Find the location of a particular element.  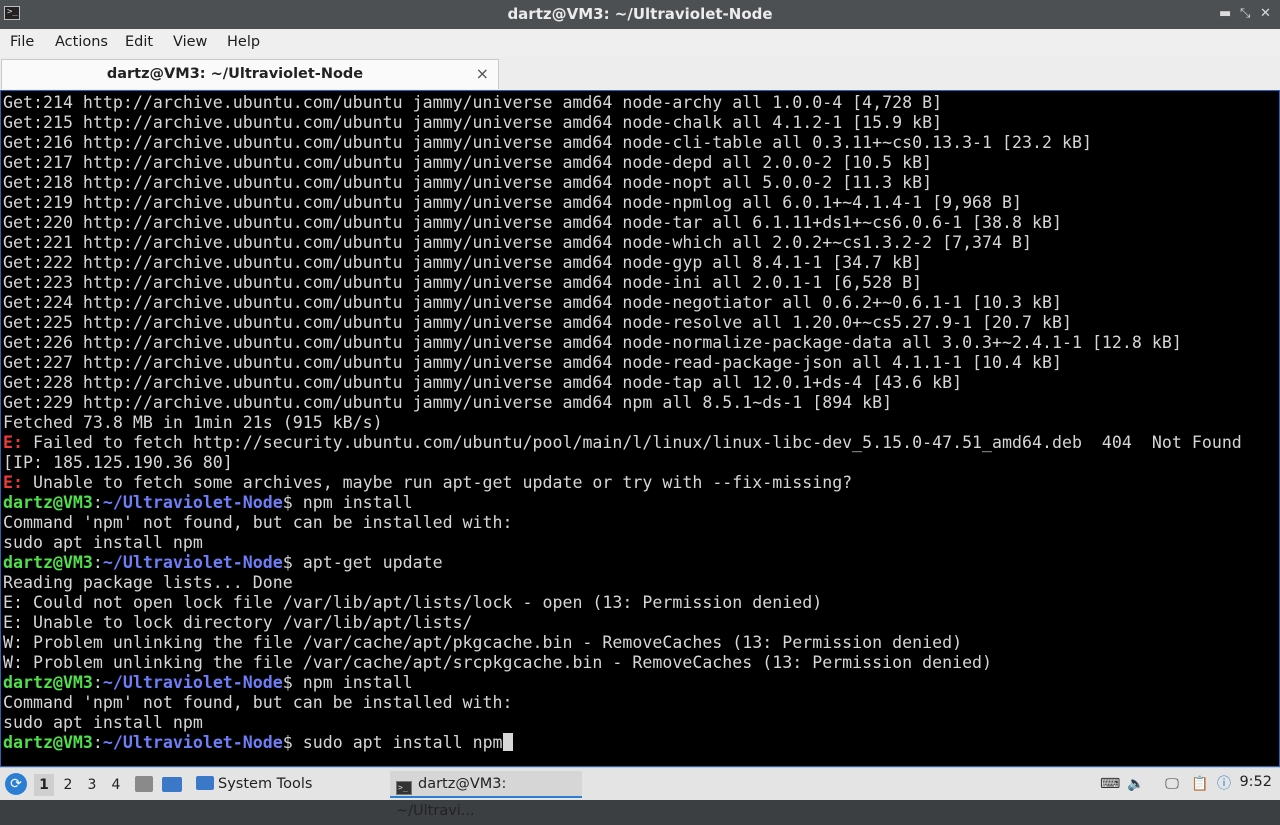

workspace-4: 4 is located at coordinates (116, 785).